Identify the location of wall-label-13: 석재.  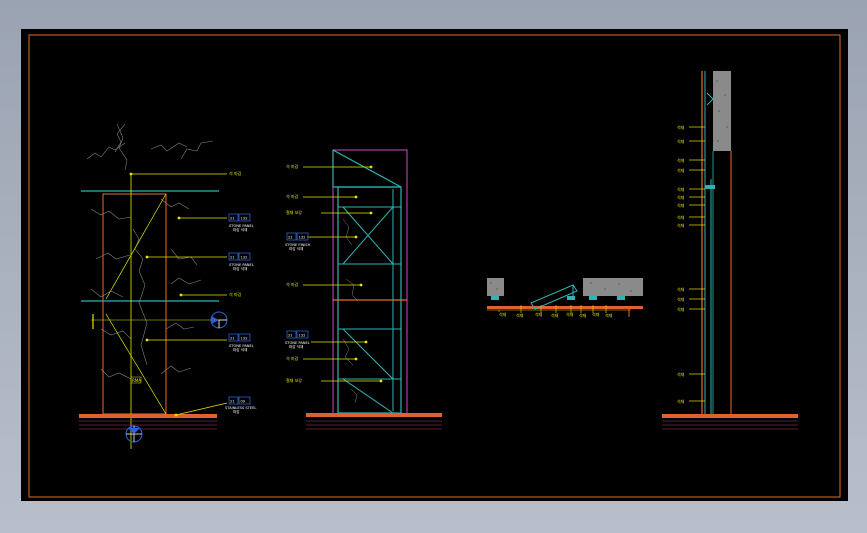
(681, 401).